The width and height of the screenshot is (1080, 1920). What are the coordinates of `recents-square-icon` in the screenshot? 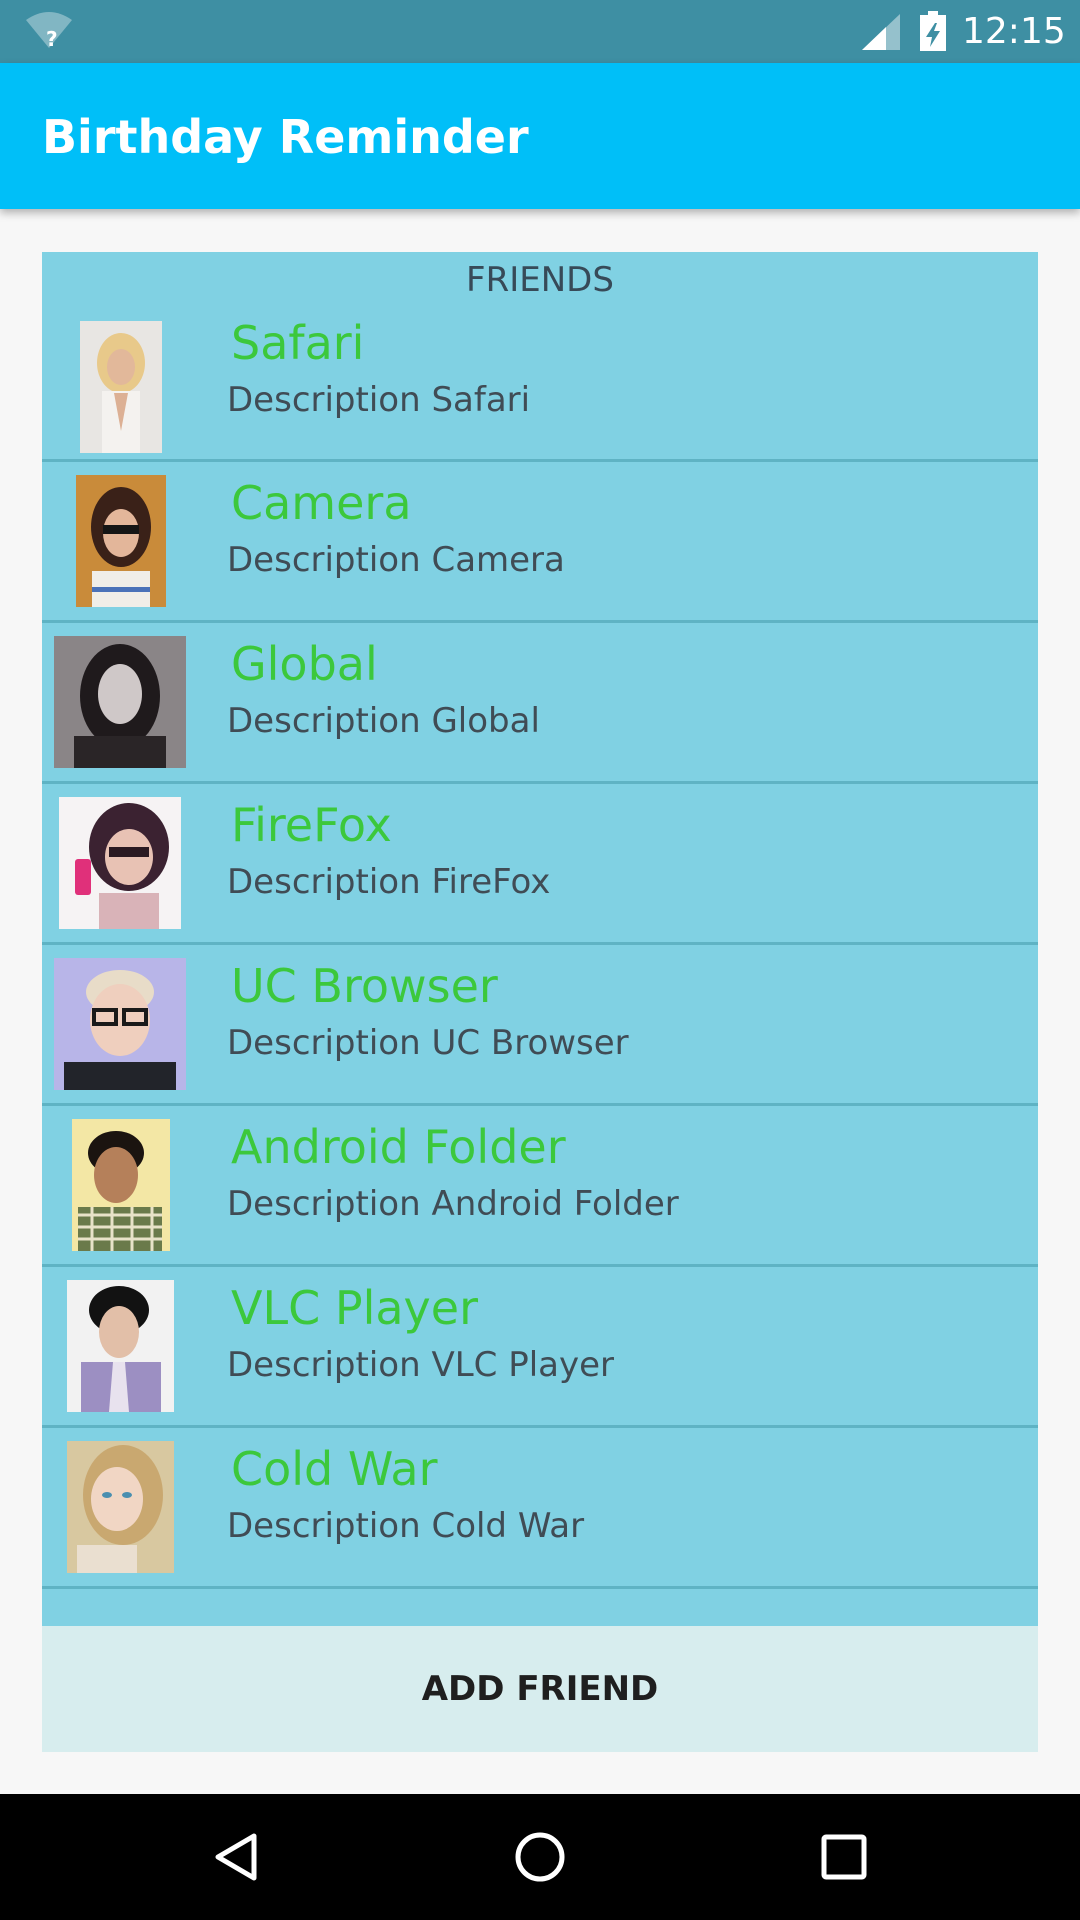 It's located at (844, 1857).